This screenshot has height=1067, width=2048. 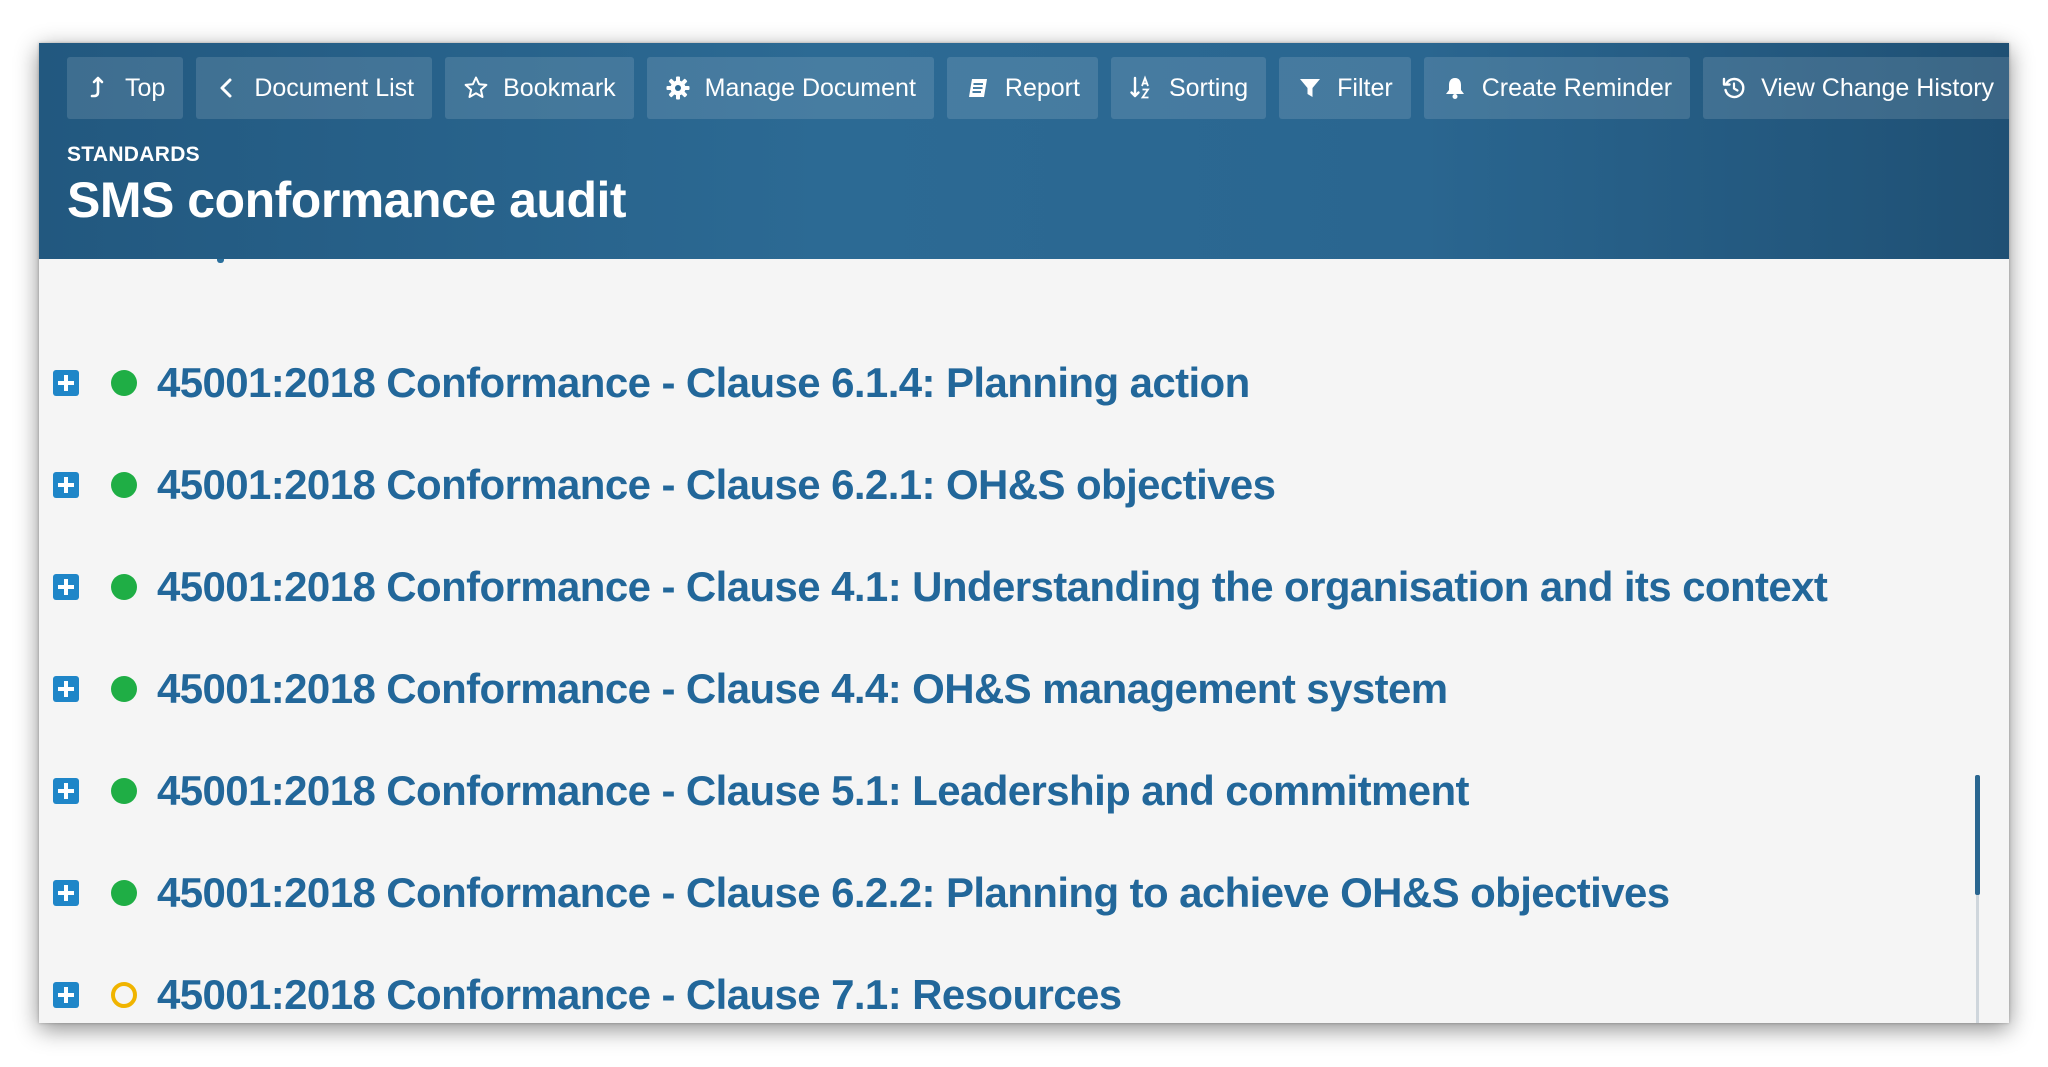 I want to click on clipped-previous-item, so click(x=220, y=261).